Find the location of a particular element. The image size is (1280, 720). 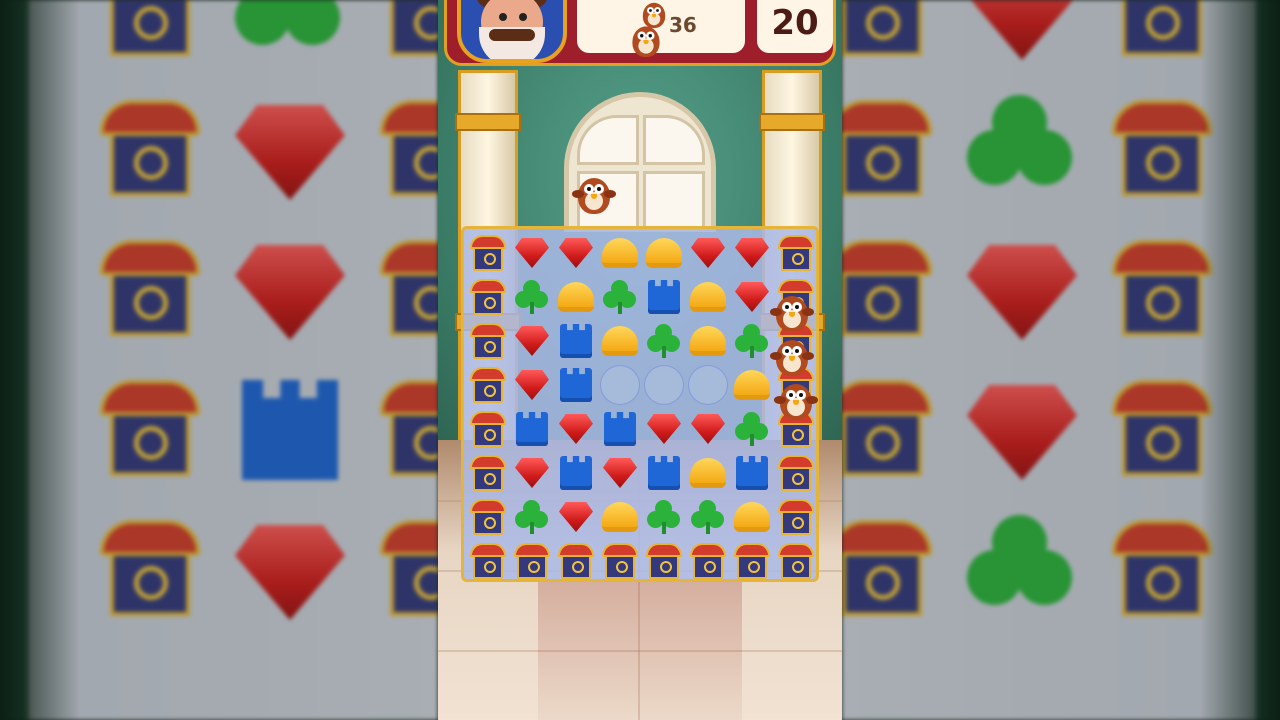

moves-panel: 20 is located at coordinates (795, 26).